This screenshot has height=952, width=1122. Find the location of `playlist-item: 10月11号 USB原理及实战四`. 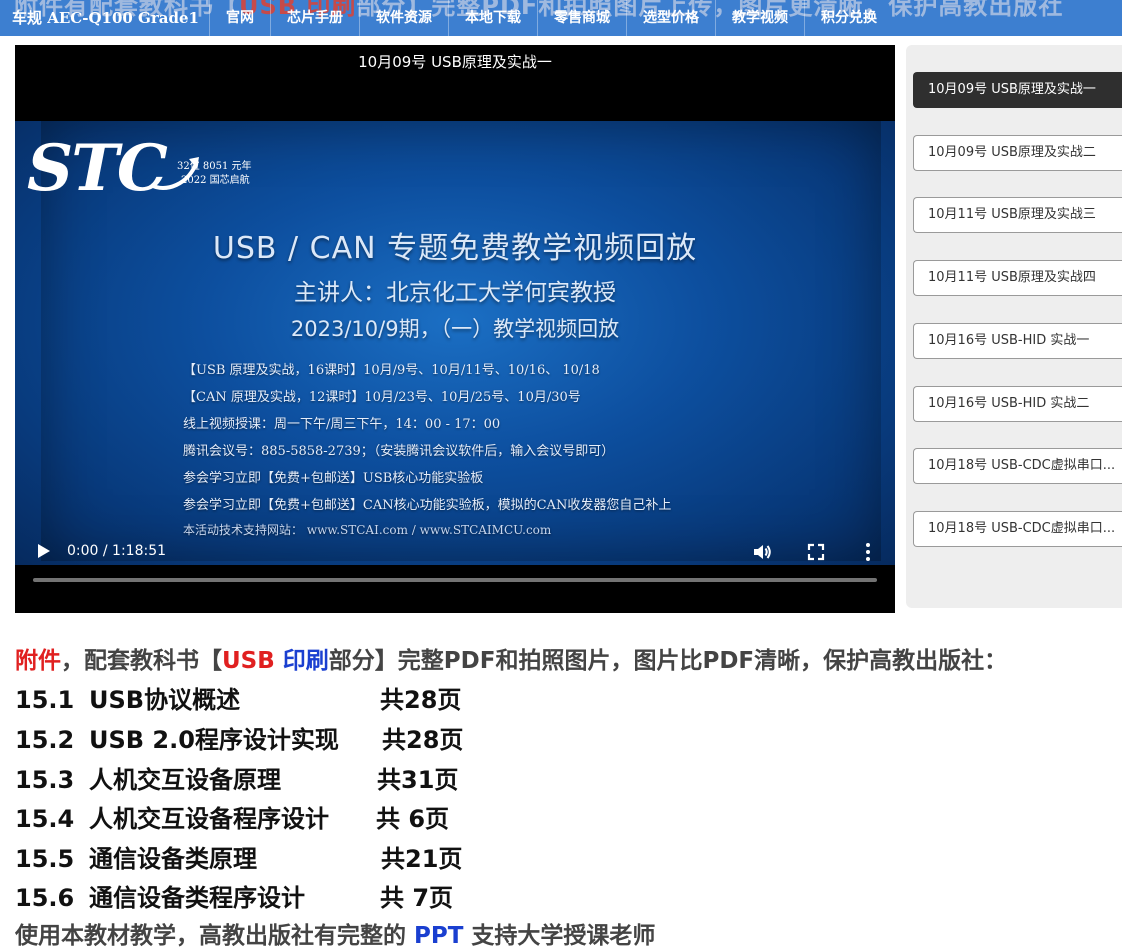

playlist-item: 10月11号 USB原理及实战四 is located at coordinates (1017, 278).